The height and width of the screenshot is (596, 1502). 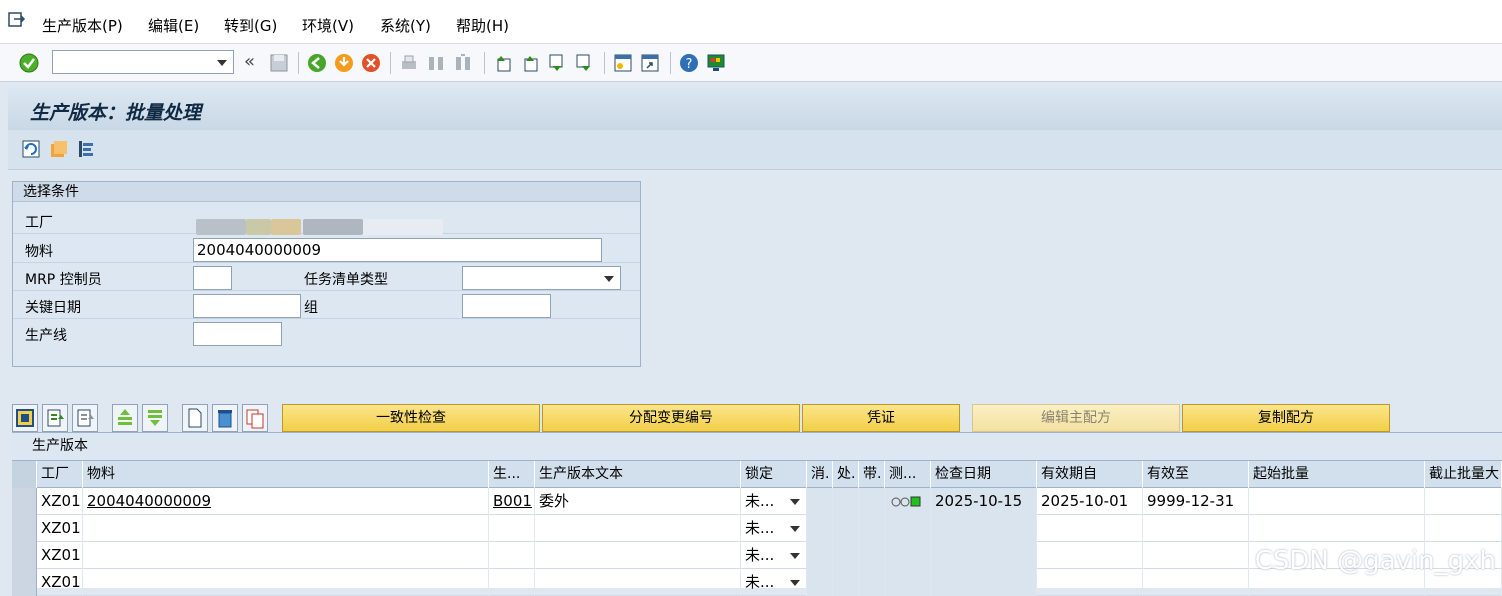 I want to click on find-icon, so click(x=436, y=63).